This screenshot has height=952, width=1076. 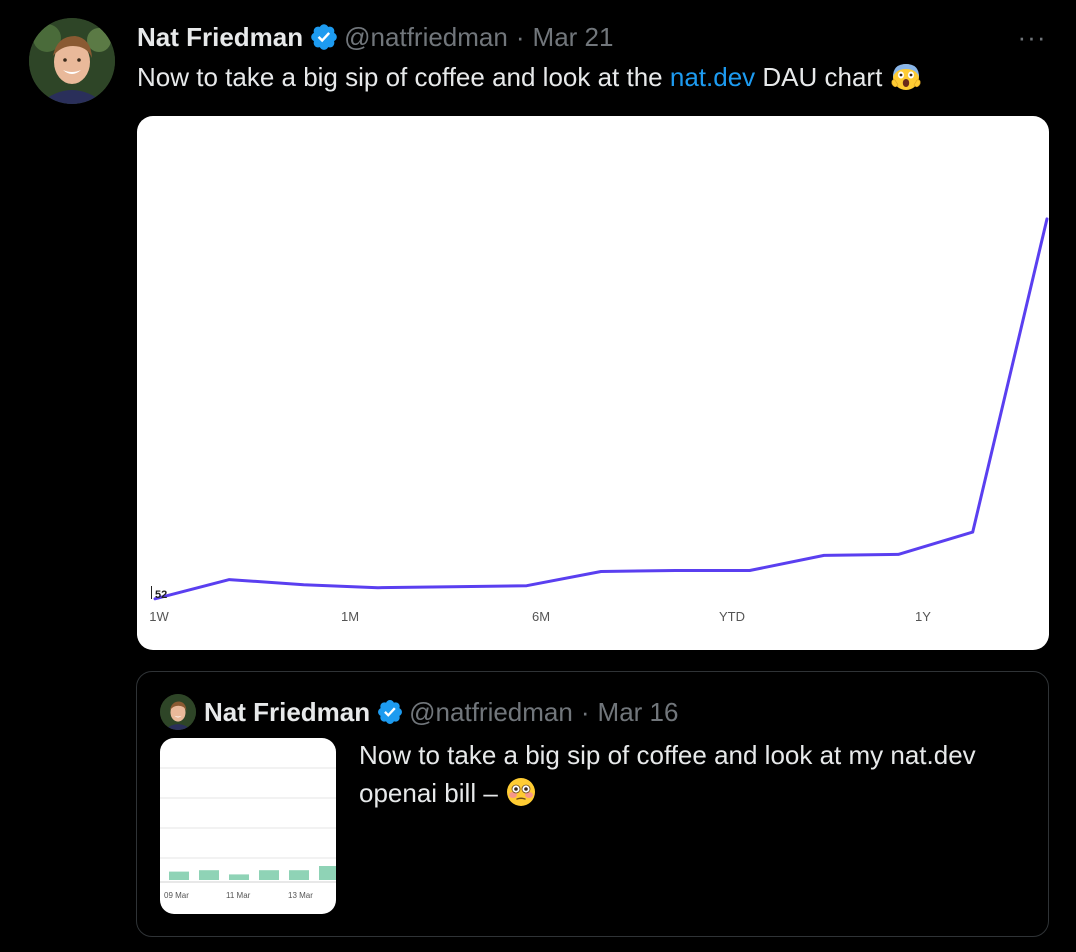 I want to click on x-tick-label: 6M, so click(x=541, y=616).